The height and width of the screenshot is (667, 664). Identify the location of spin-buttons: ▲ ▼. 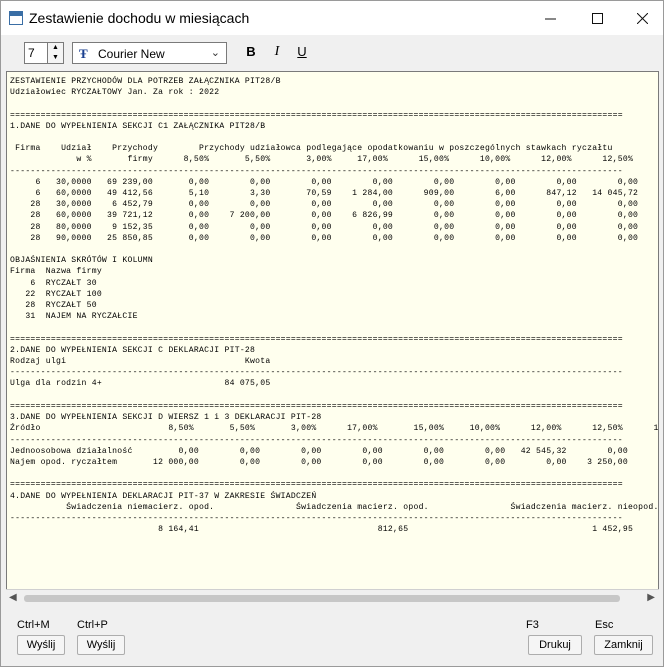
(55, 53).